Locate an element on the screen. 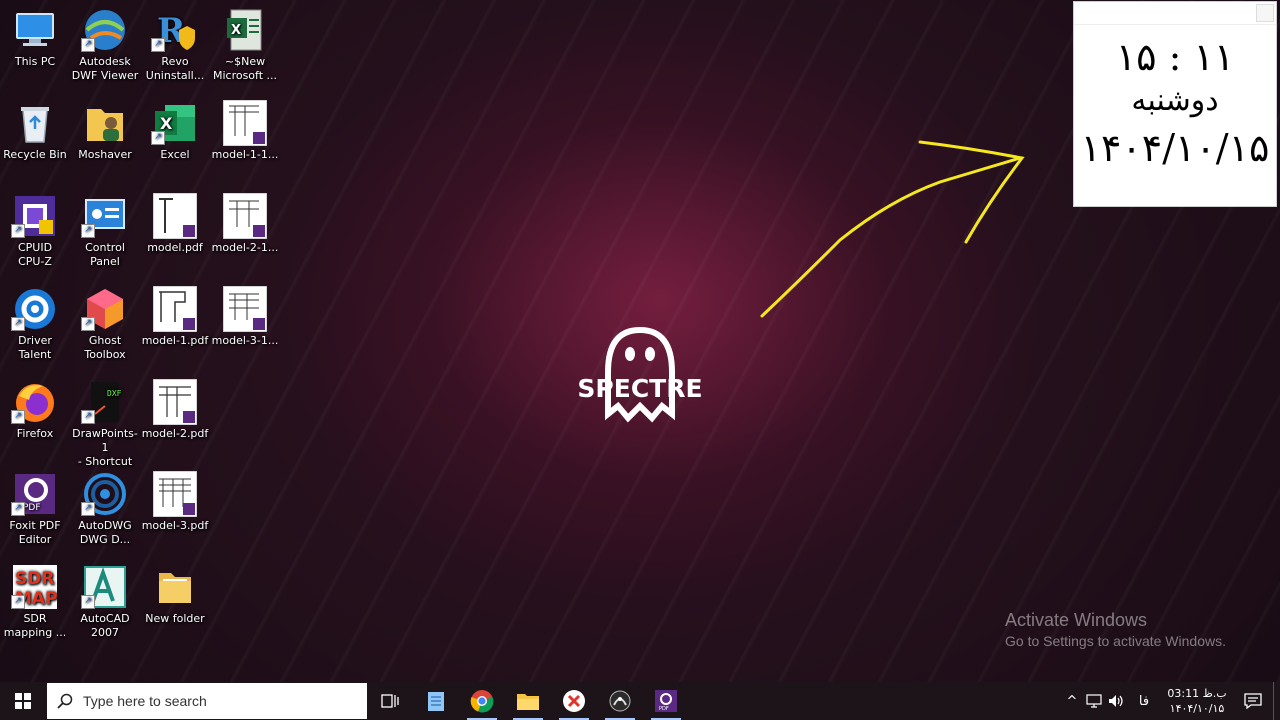  svg-text: PDF is located at coordinates (32, 508).